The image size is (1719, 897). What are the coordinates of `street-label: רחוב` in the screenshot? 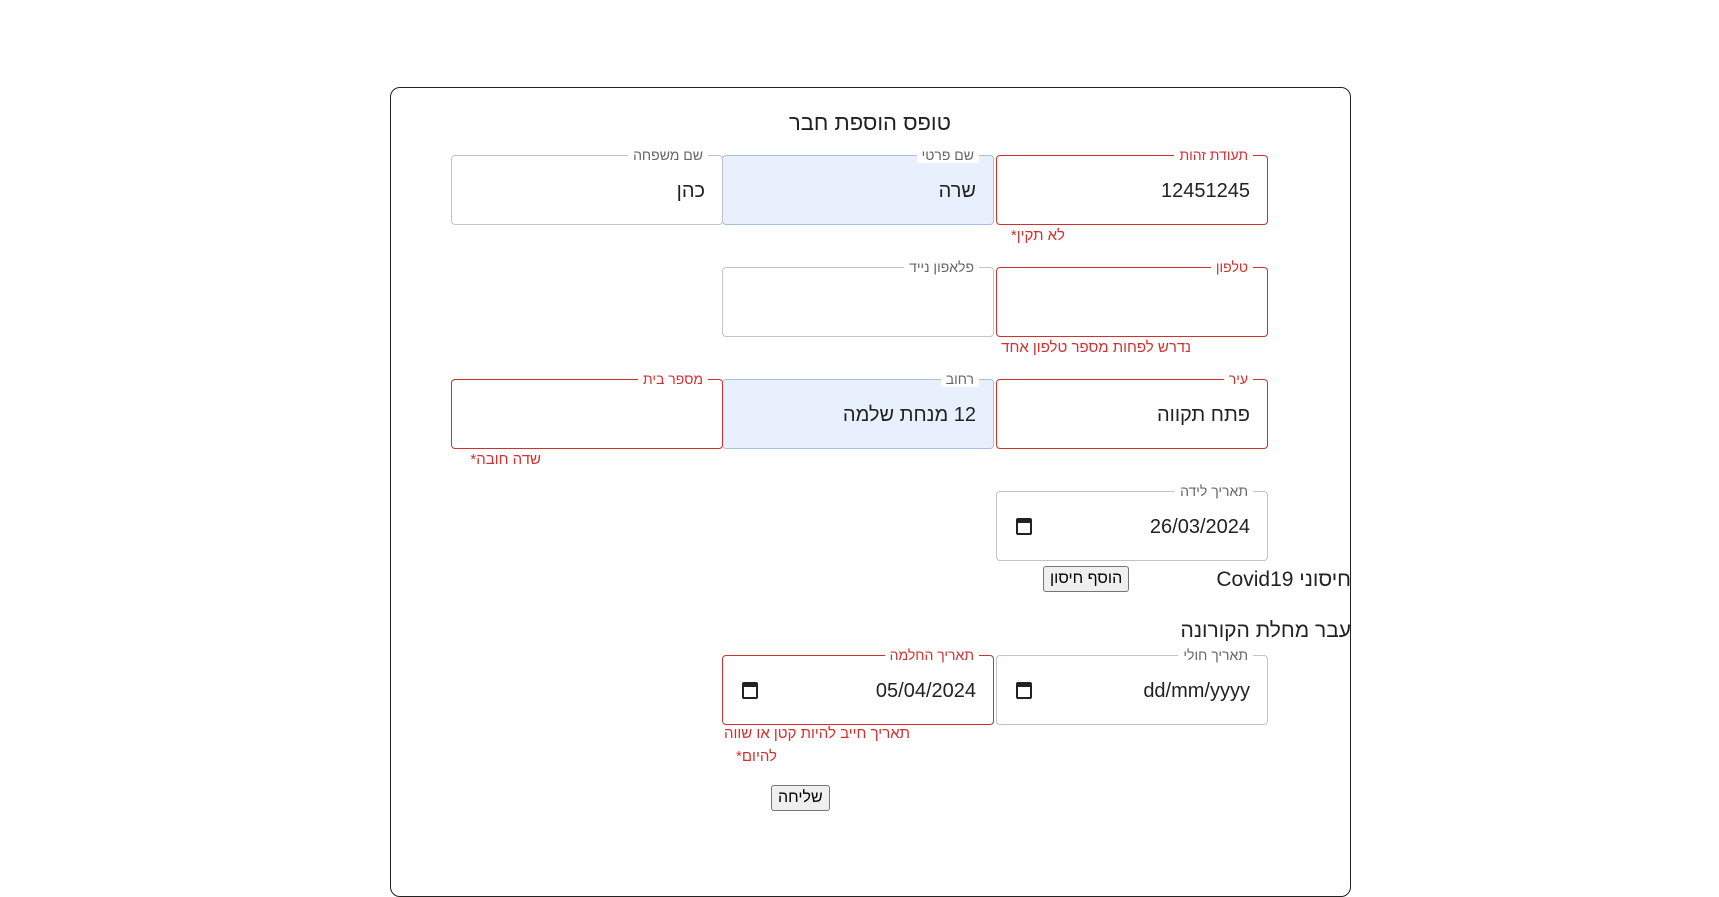 It's located at (959, 379).